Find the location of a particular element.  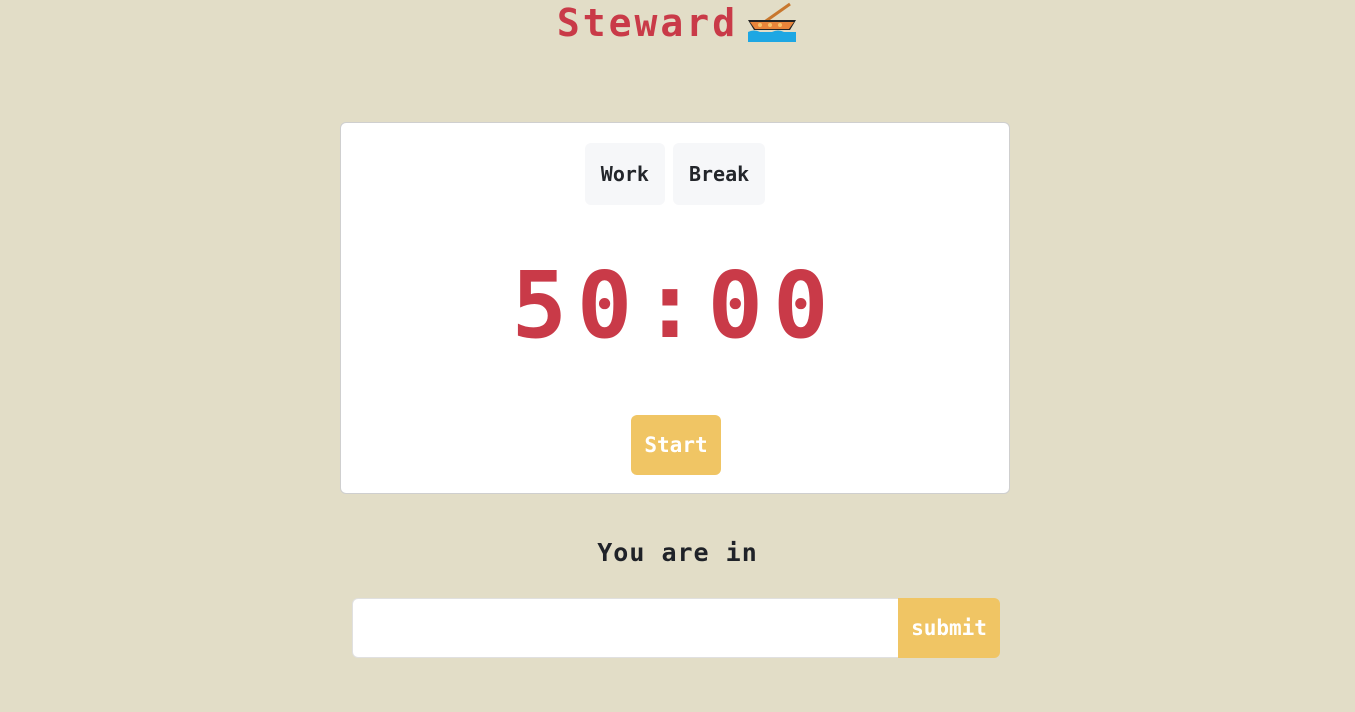

input-form: submit is located at coordinates (676, 628).